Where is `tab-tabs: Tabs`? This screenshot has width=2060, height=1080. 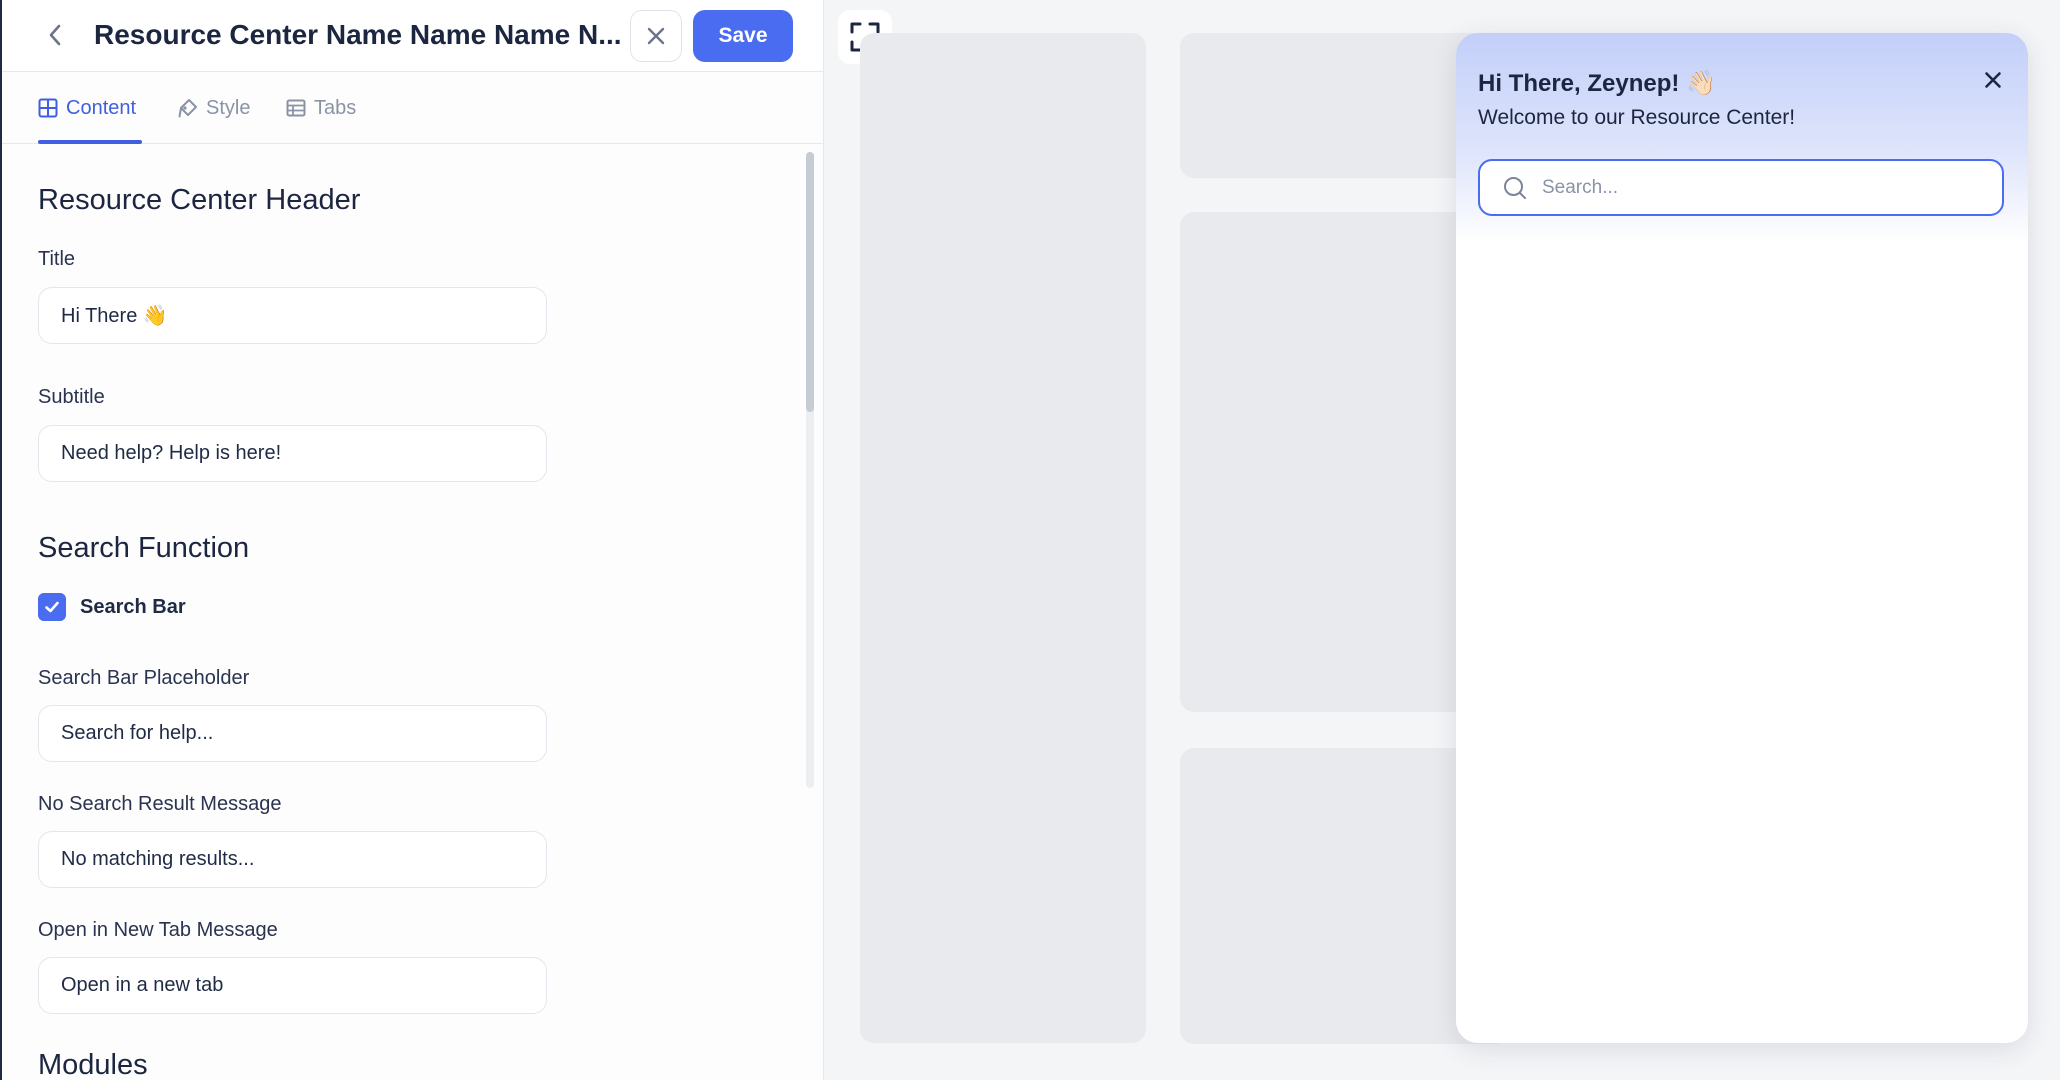
tab-tabs: Tabs is located at coordinates (321, 108).